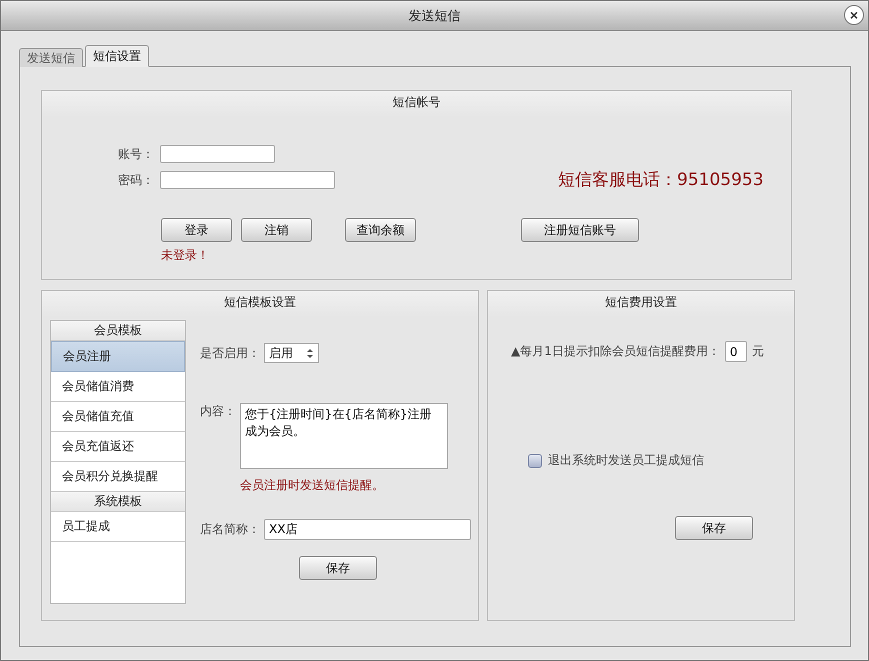  Describe the element at coordinates (136, 180) in the screenshot. I see `field-label: 密码：` at that location.